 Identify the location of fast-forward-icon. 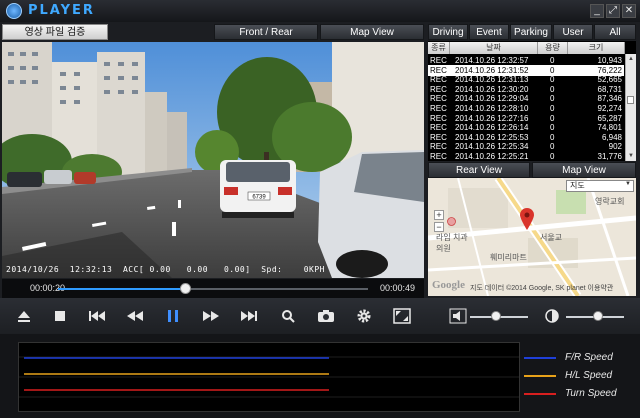
(211, 316).